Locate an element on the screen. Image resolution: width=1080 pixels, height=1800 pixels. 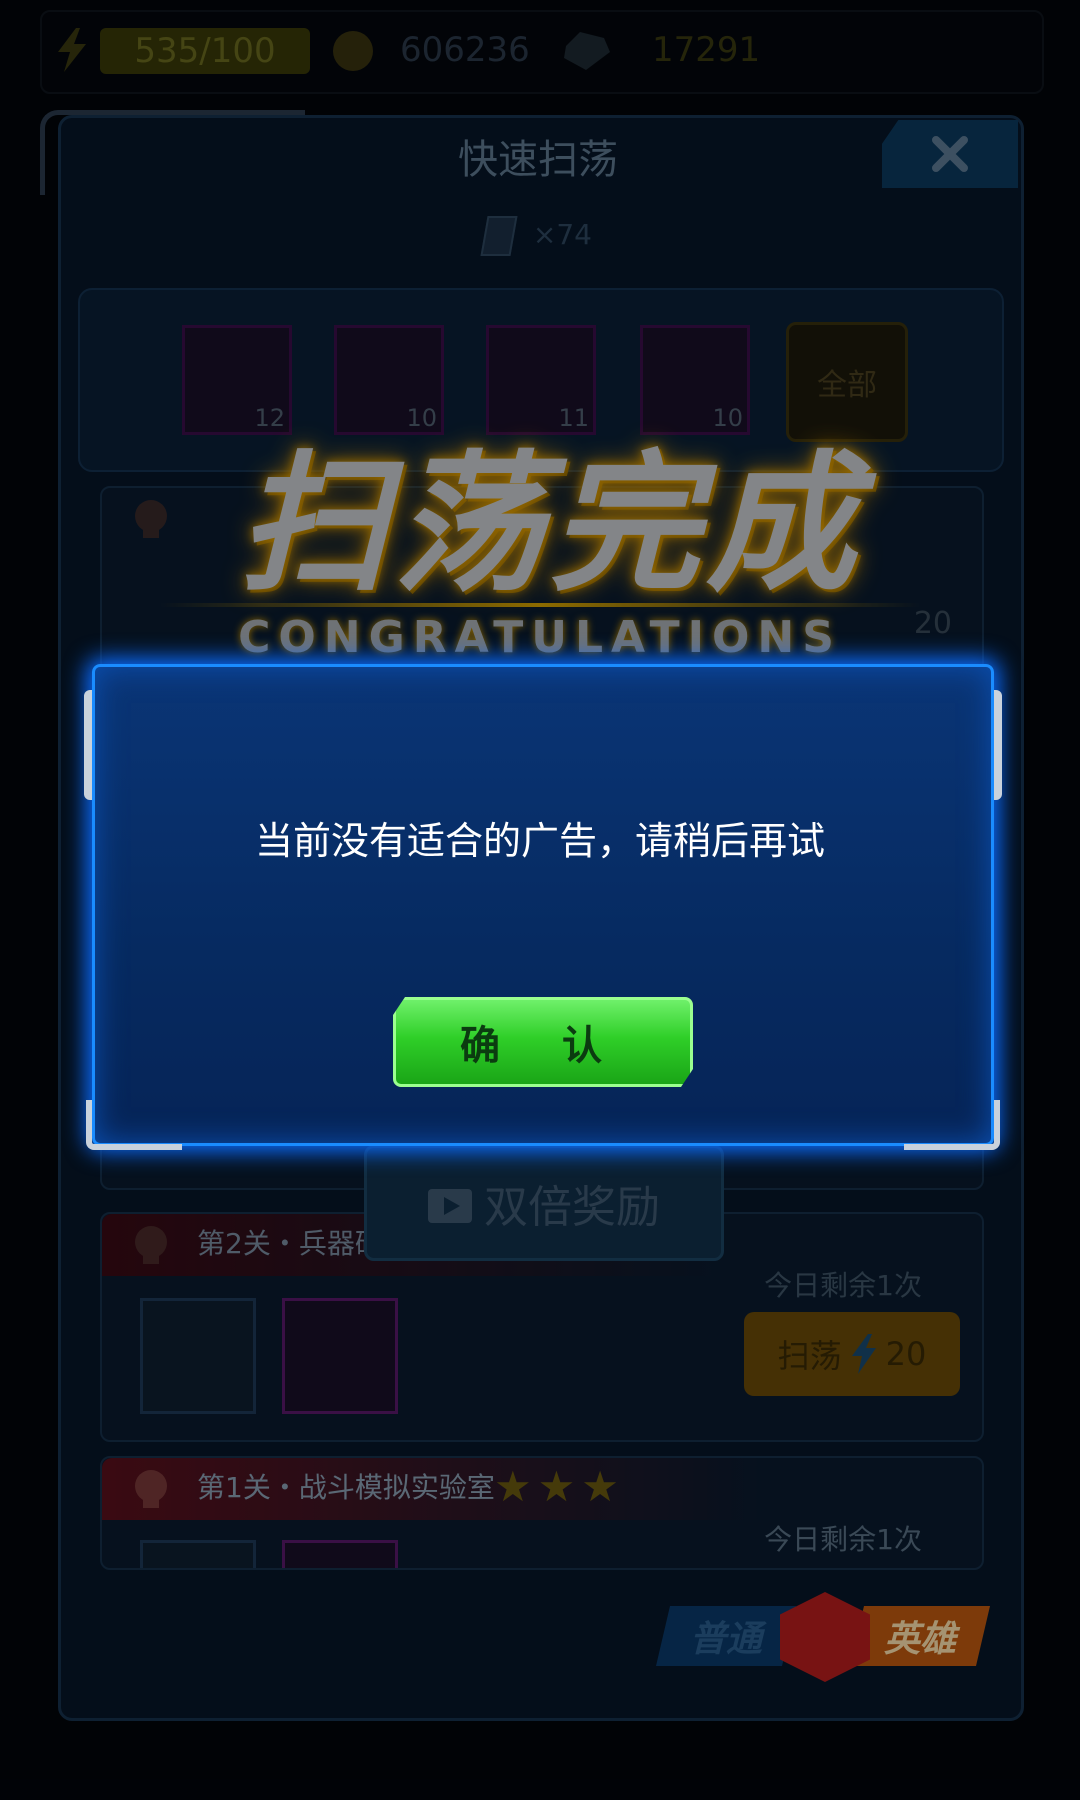
dialog-corner-bl is located at coordinates (134, 1125).